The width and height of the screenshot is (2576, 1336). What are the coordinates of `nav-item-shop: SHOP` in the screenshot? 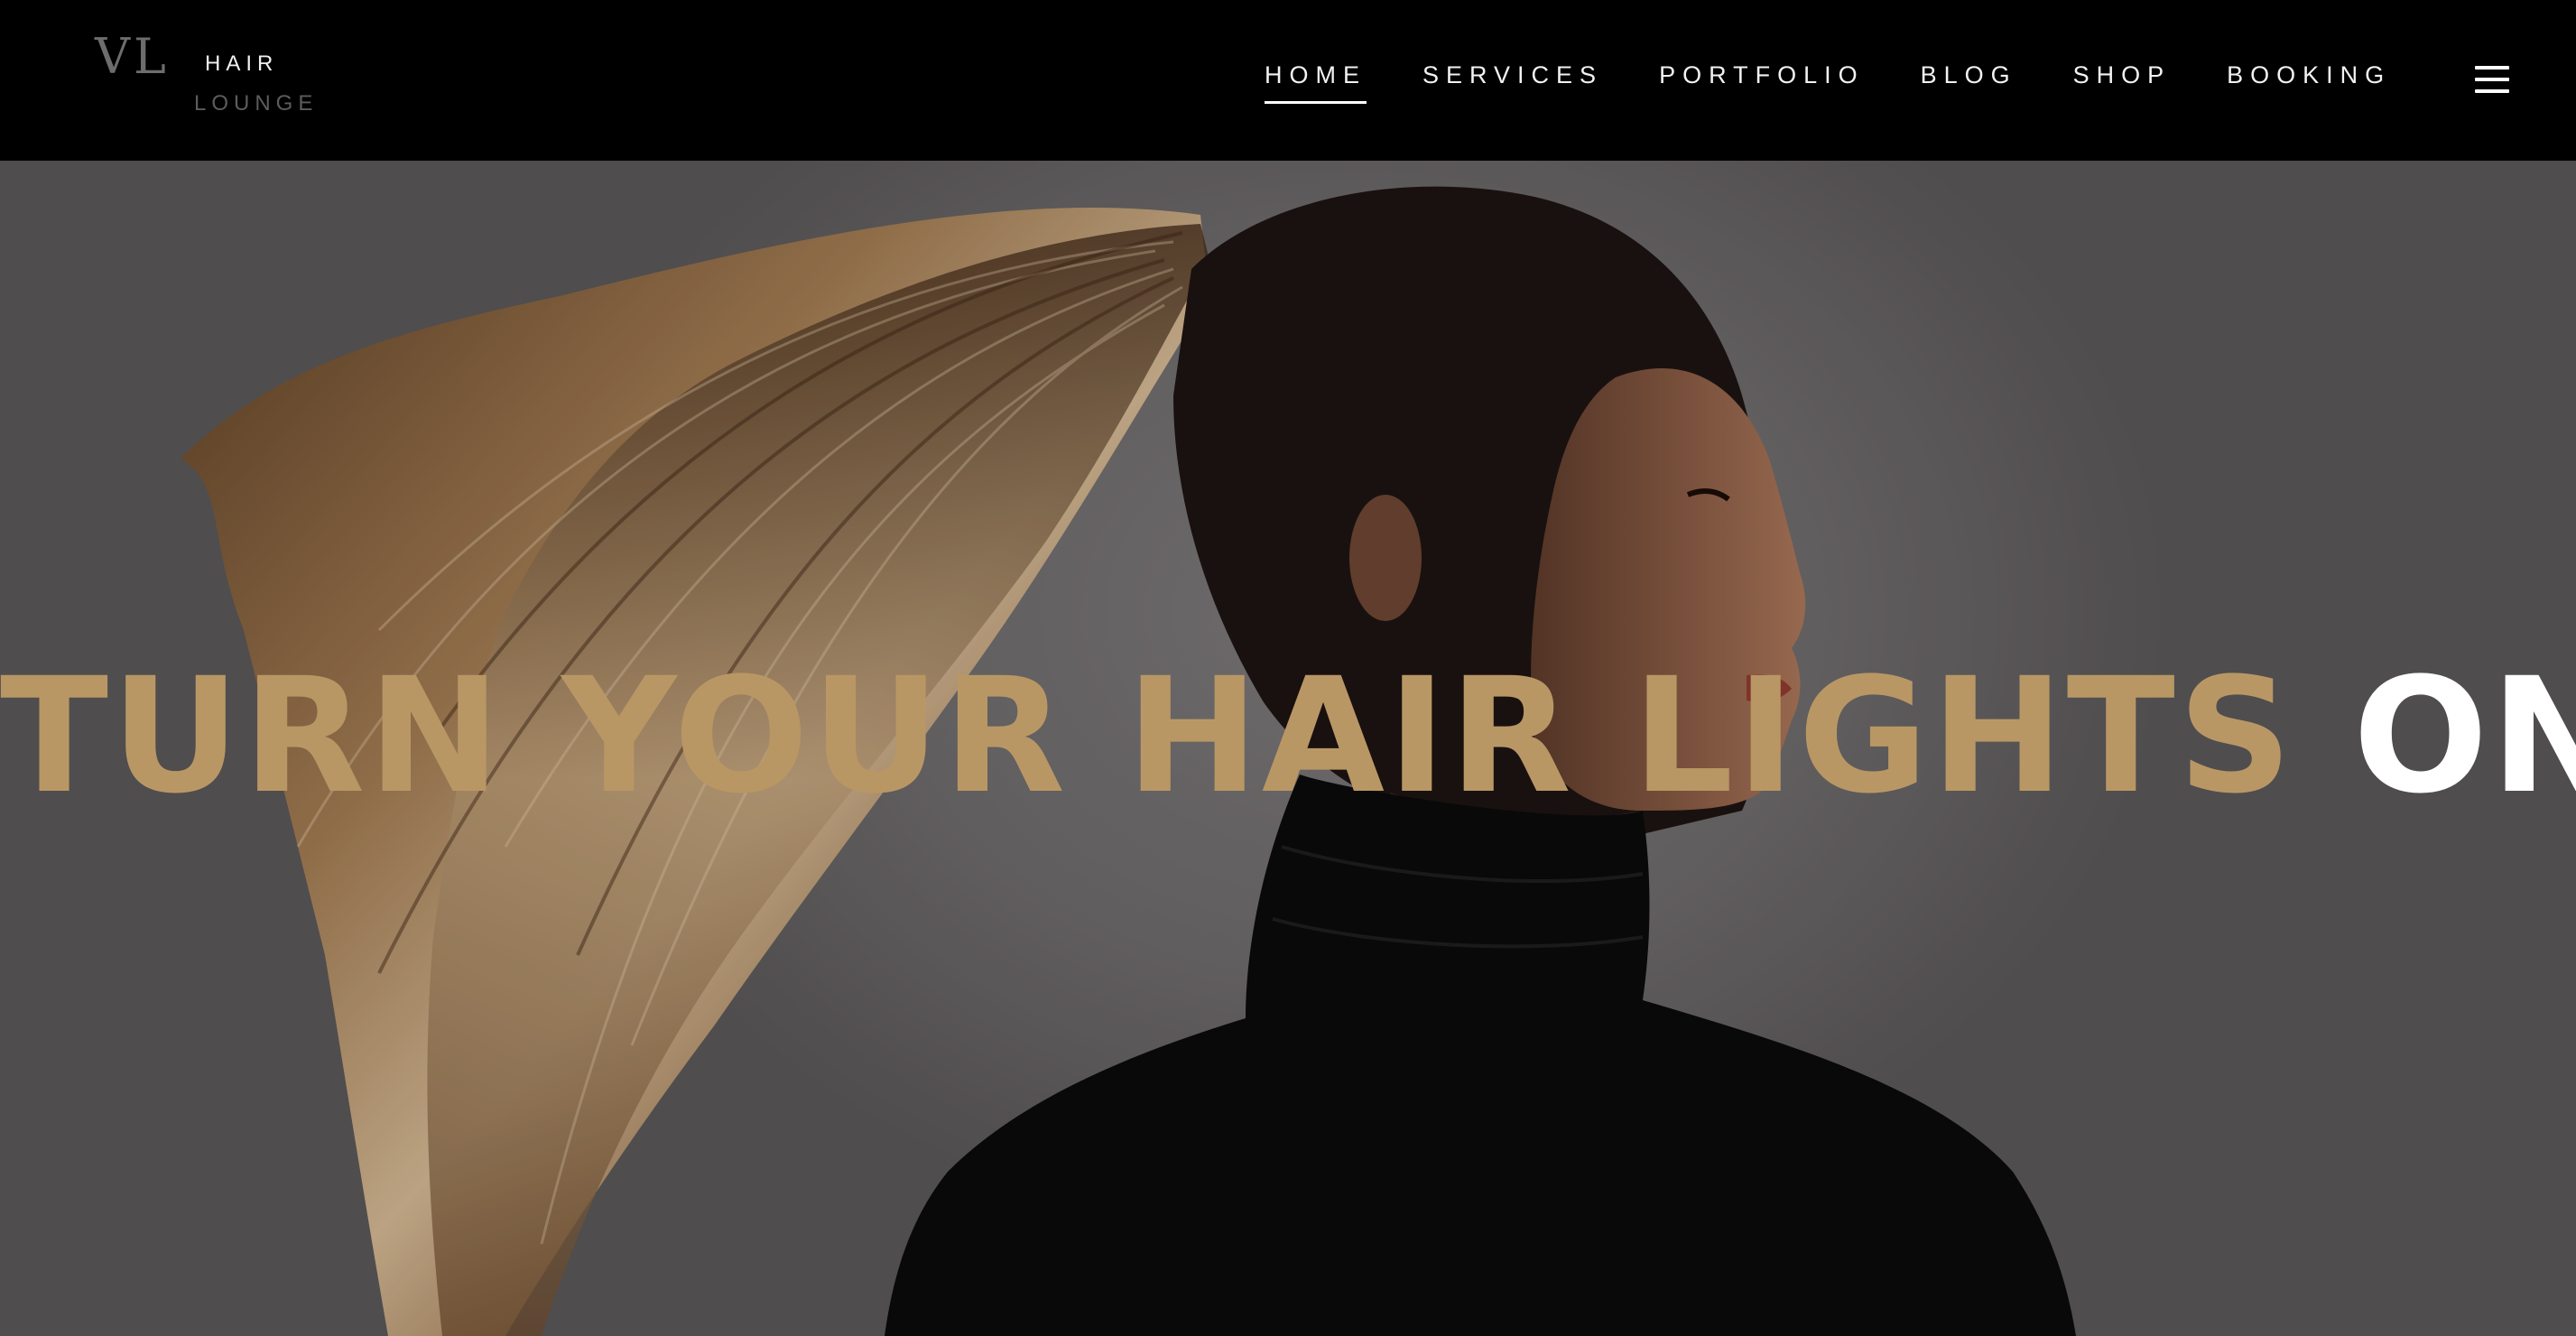 It's located at (2122, 81).